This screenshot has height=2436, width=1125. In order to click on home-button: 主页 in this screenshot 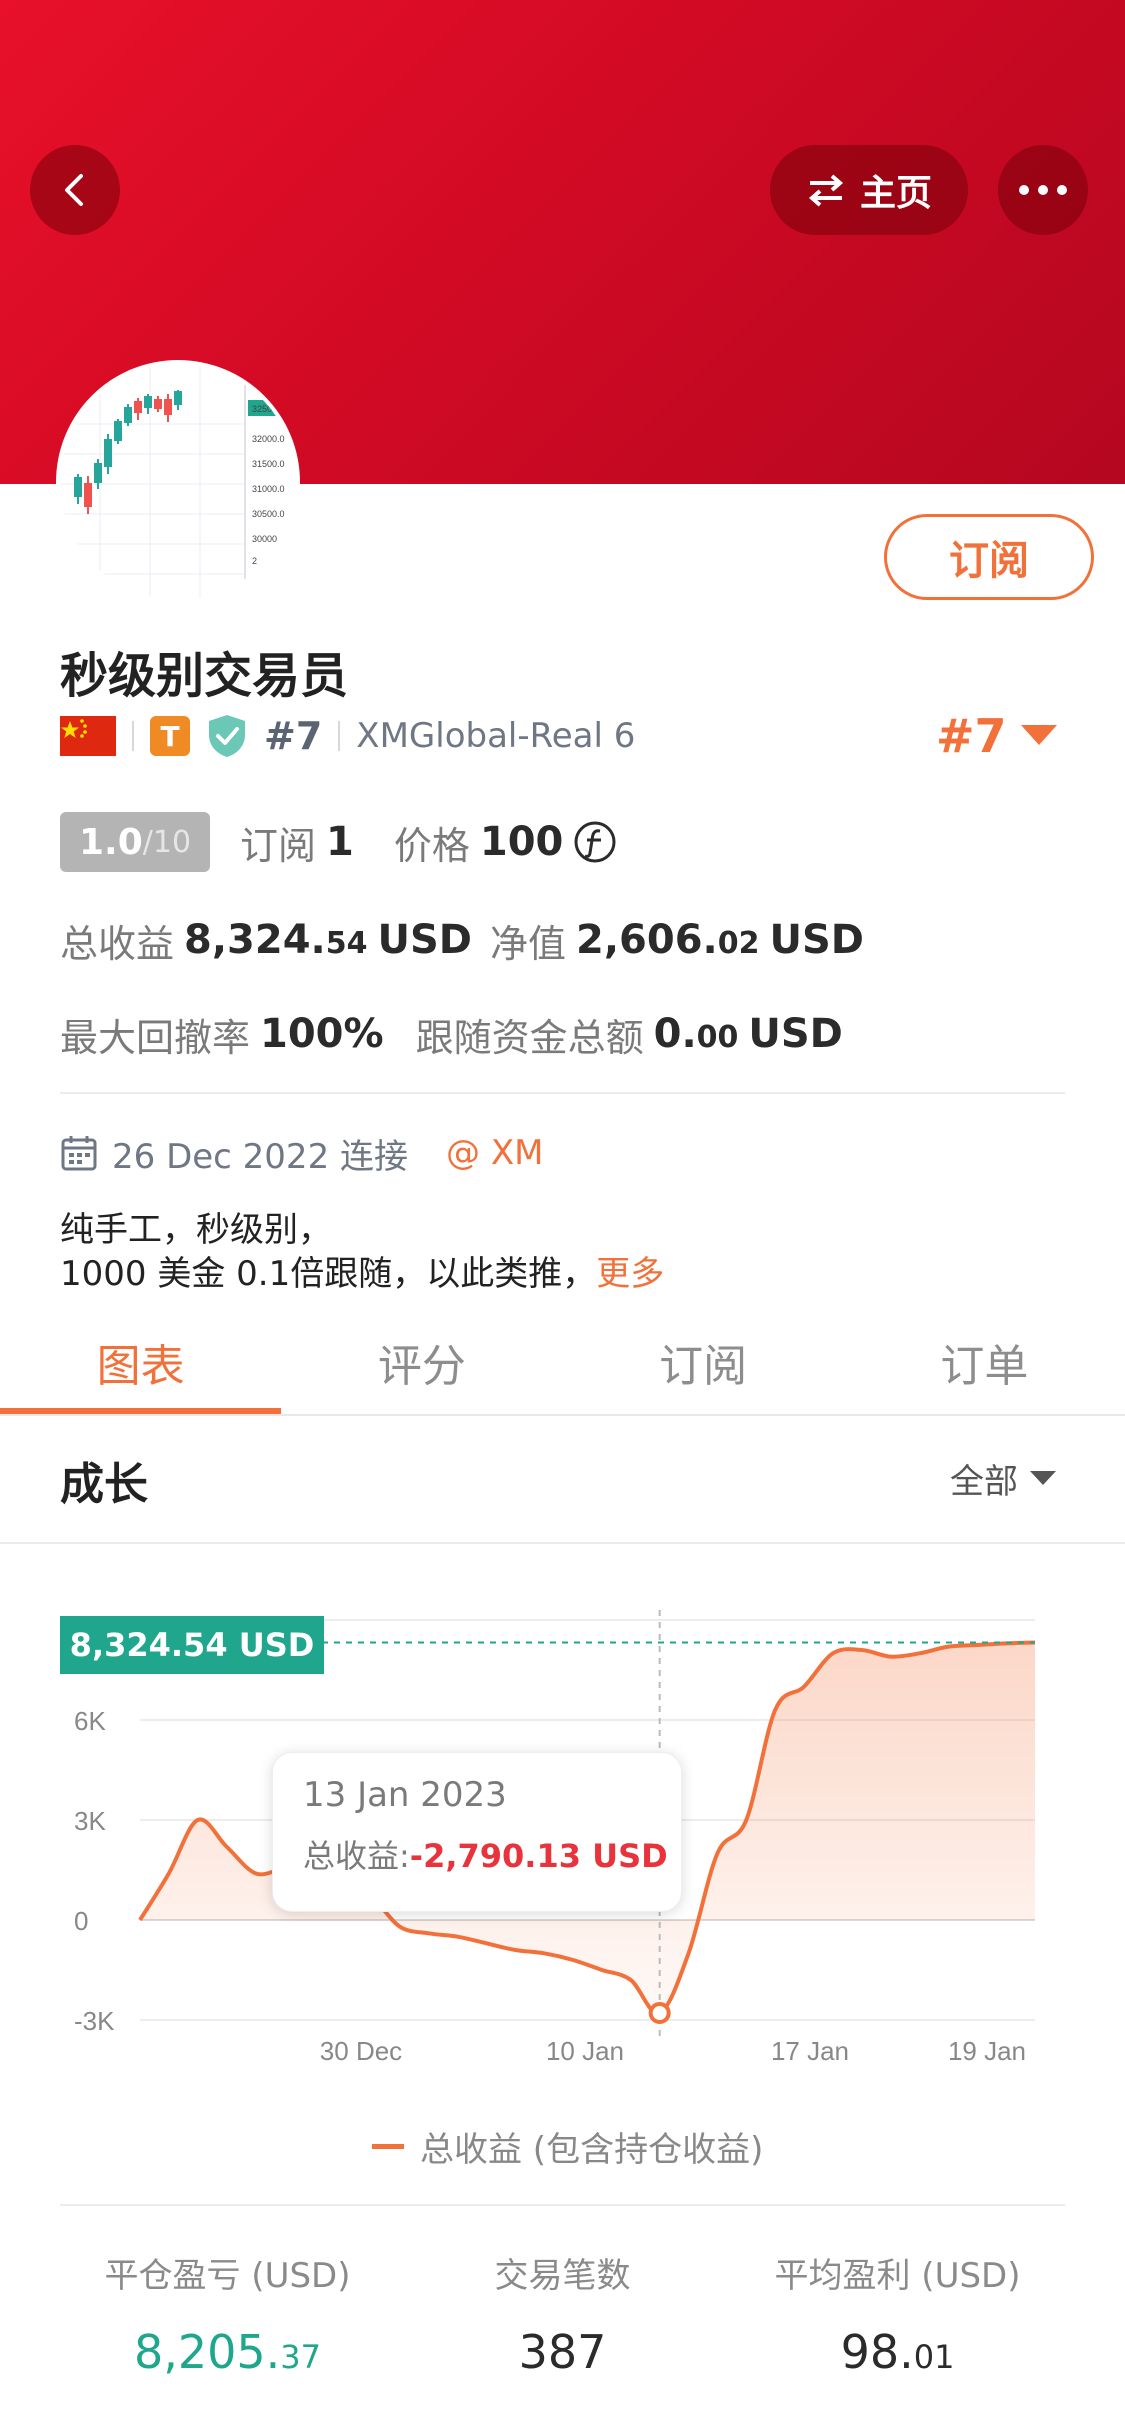, I will do `click(869, 190)`.